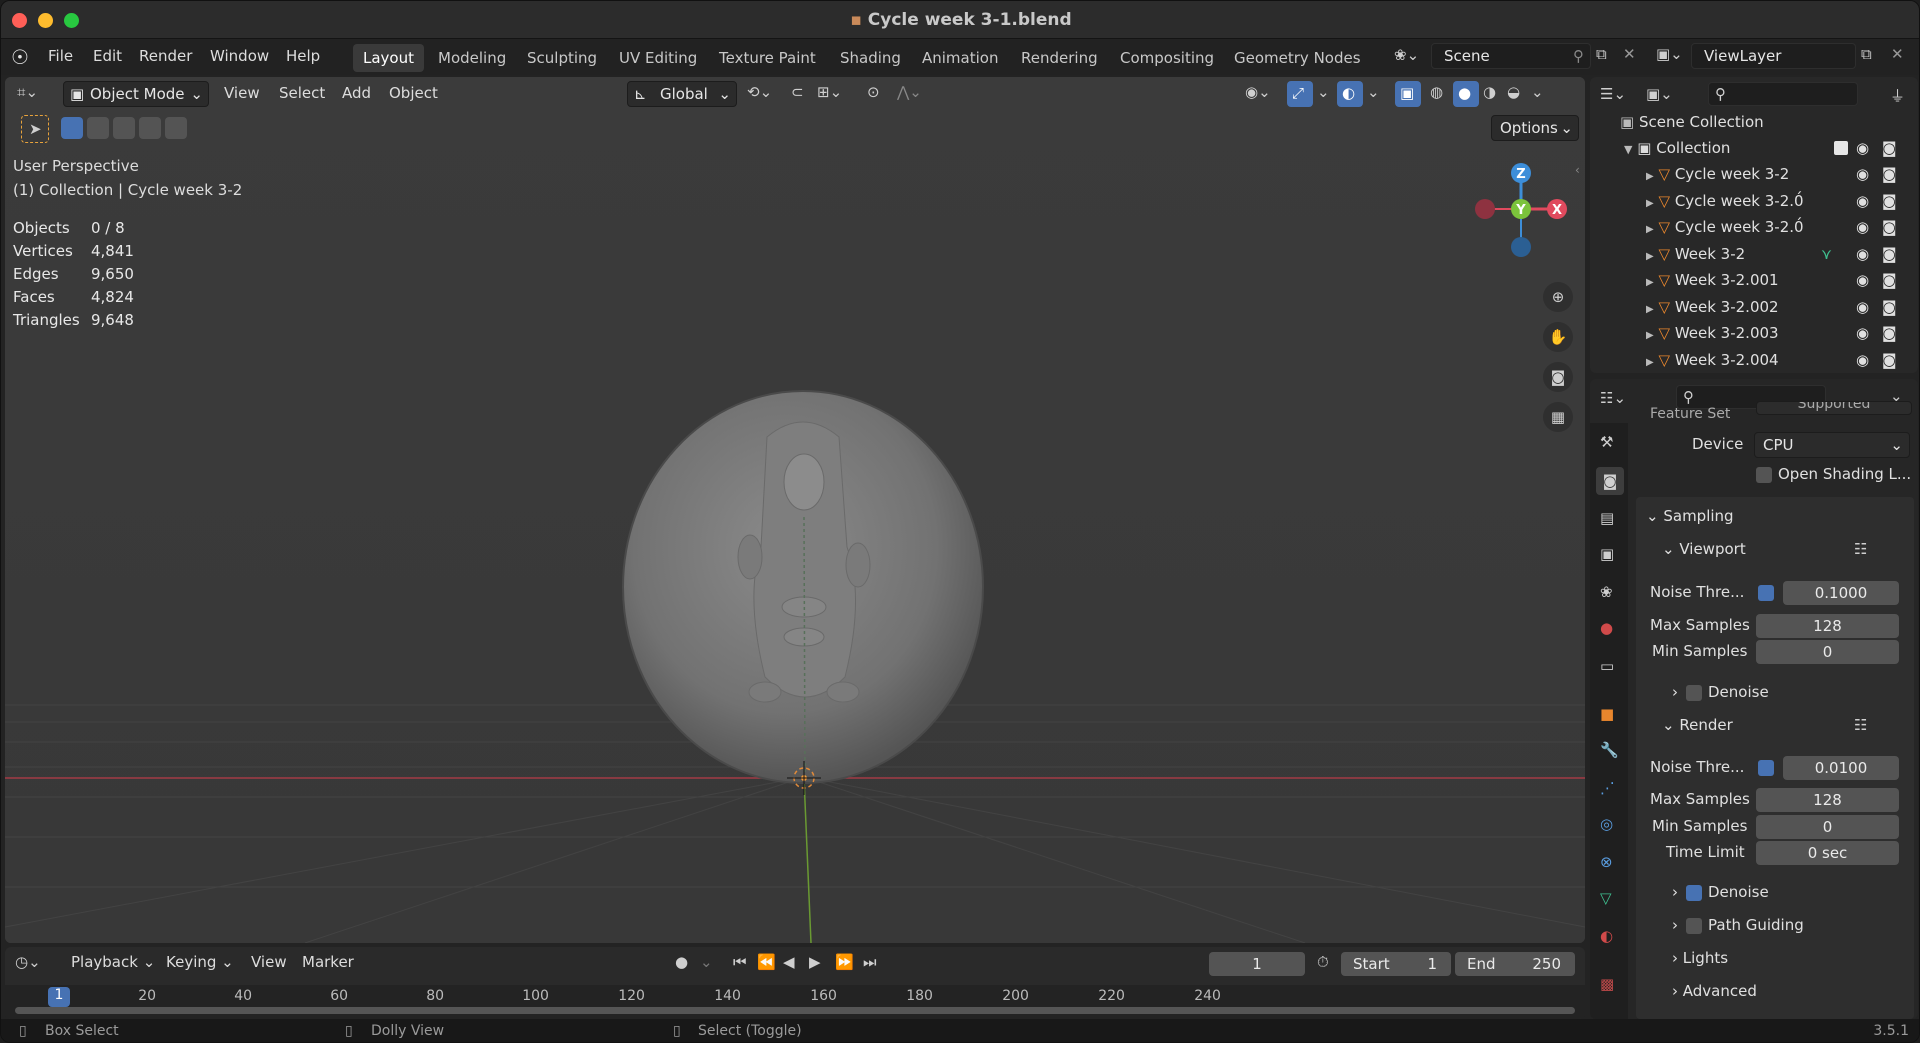  I want to click on timeline-scrollbar, so click(795, 1010).